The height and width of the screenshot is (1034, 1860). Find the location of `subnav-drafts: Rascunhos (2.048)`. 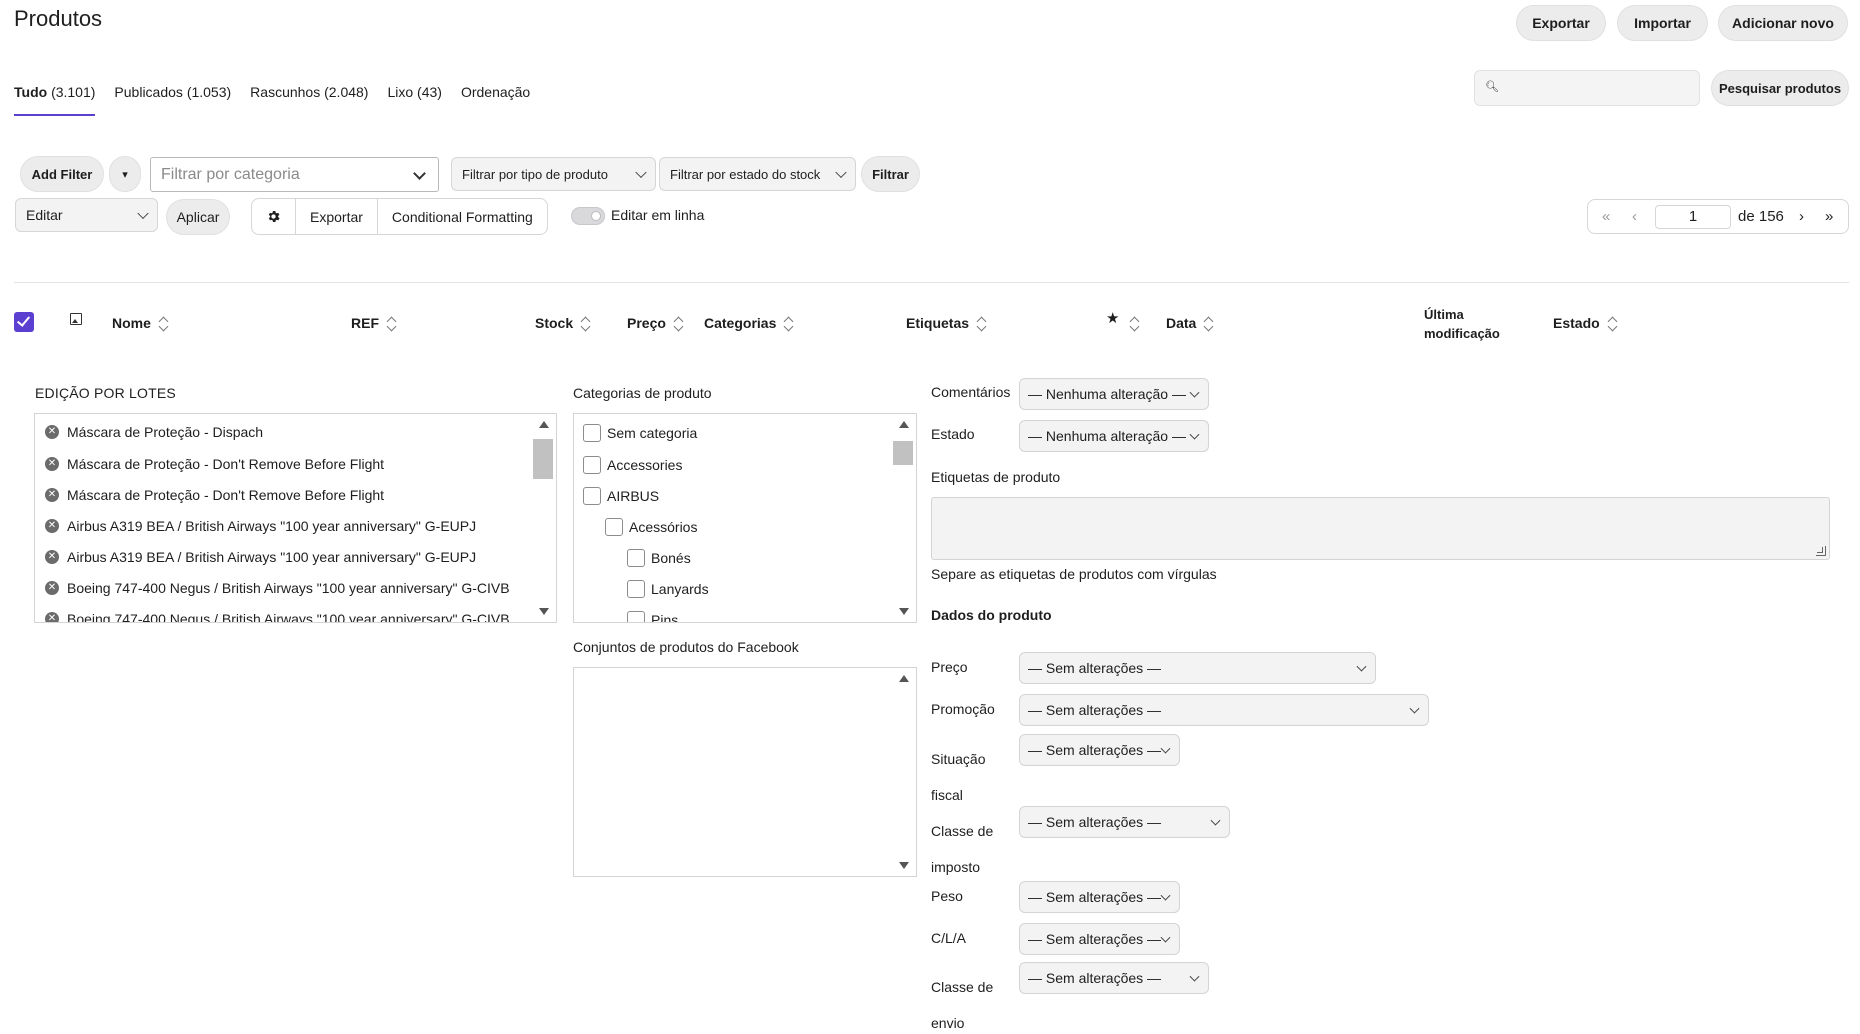

subnav-drafts: Rascunhos (2.048) is located at coordinates (309, 92).